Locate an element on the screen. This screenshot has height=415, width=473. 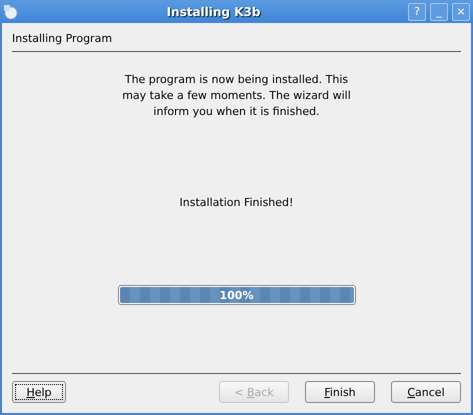
status-text: Installation Finished! is located at coordinates (237, 202).